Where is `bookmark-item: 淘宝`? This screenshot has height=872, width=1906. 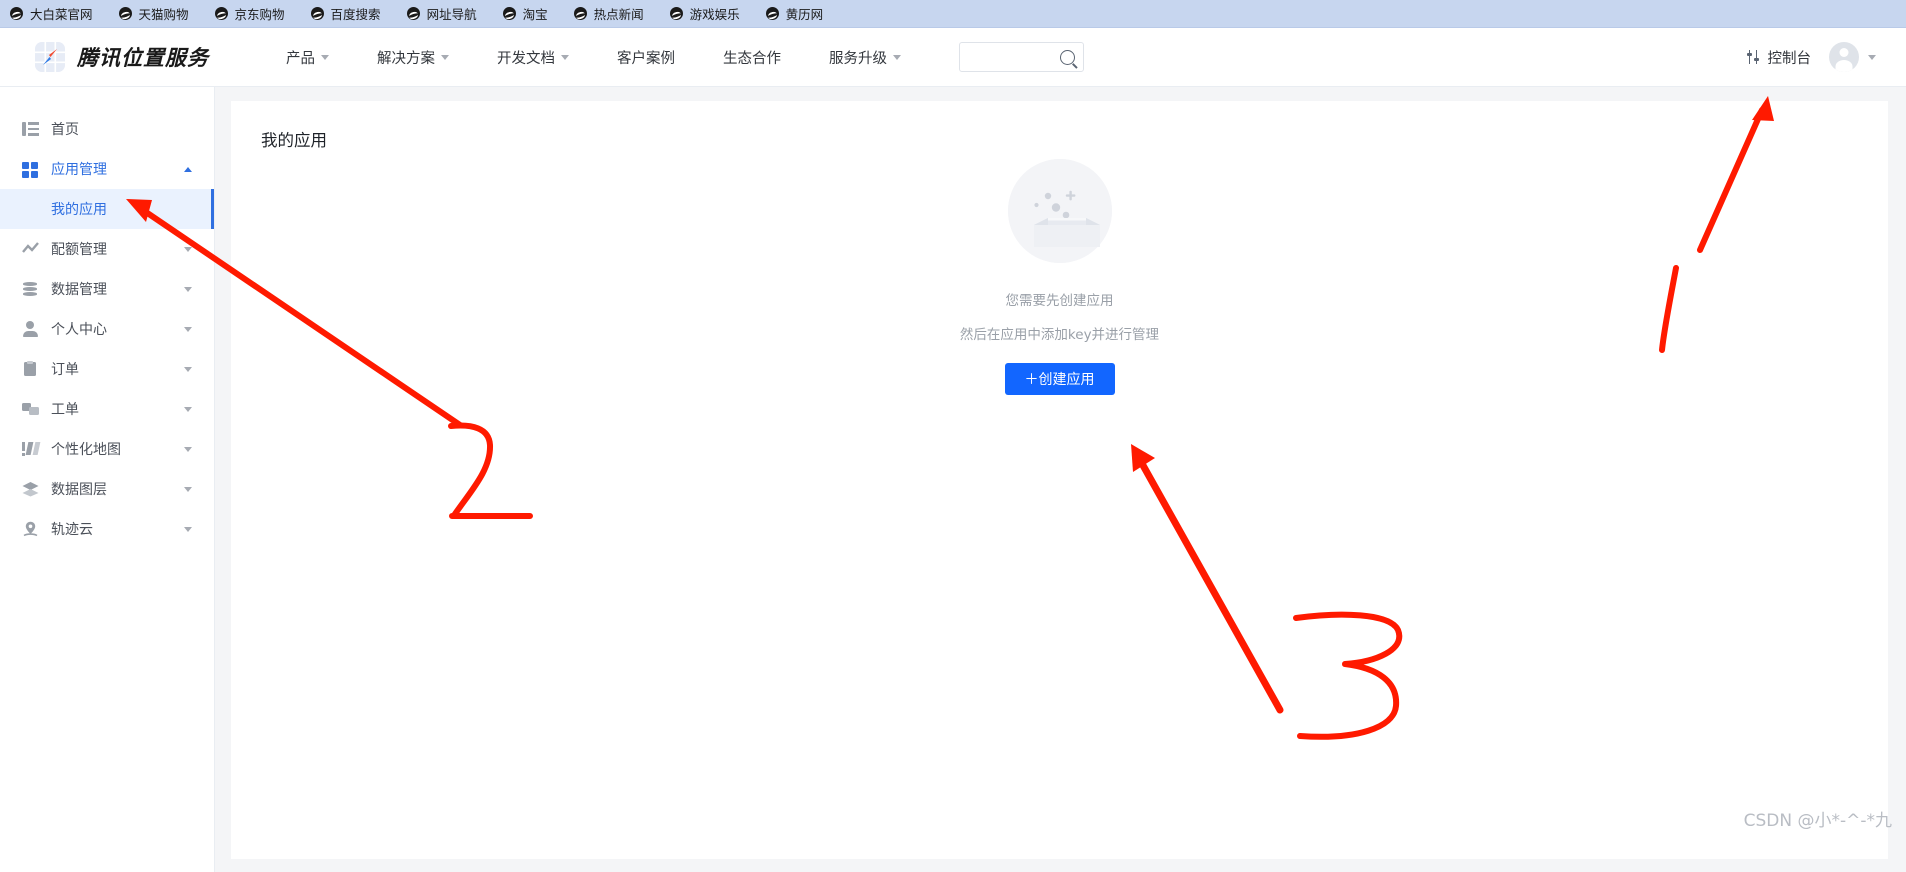 bookmark-item: 淘宝 is located at coordinates (525, 13).